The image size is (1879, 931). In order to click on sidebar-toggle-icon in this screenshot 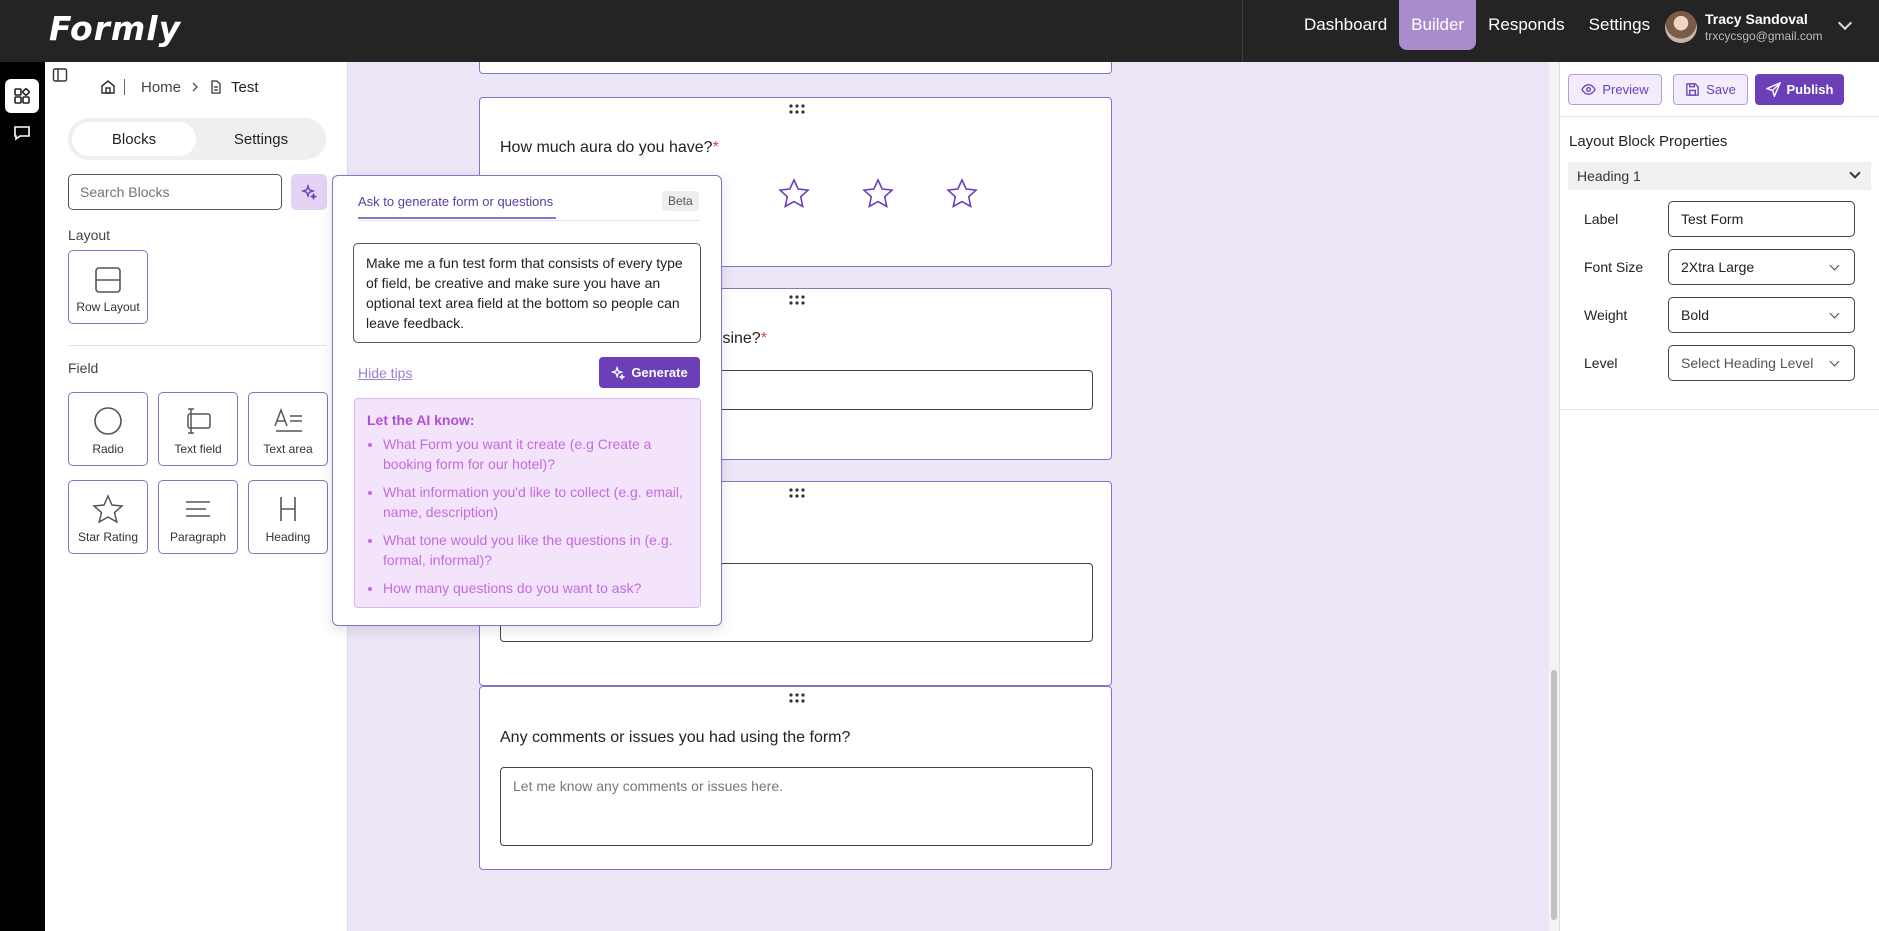, I will do `click(60, 75)`.